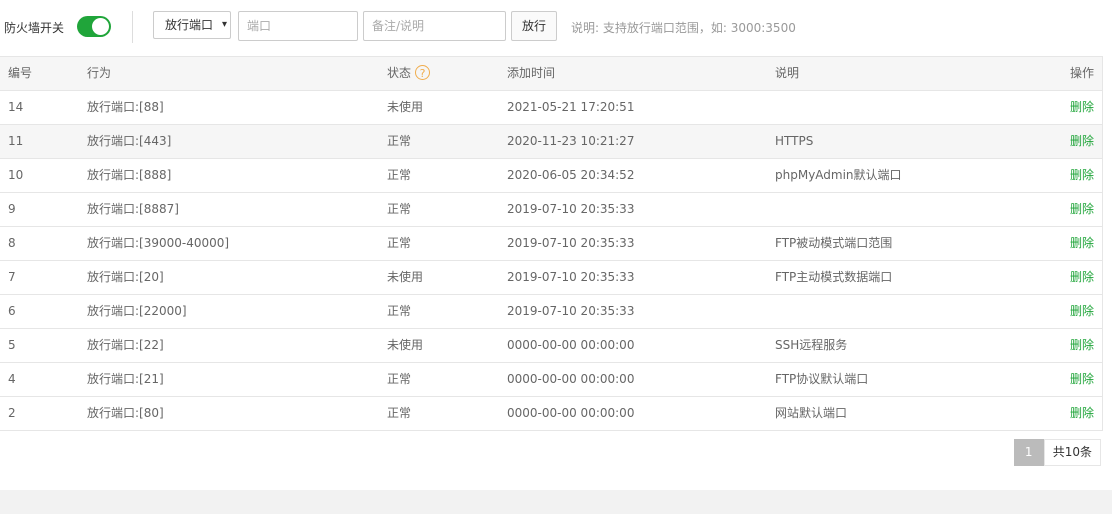  Describe the element at coordinates (224, 24) in the screenshot. I see `chevron-down-icon: ▾` at that location.